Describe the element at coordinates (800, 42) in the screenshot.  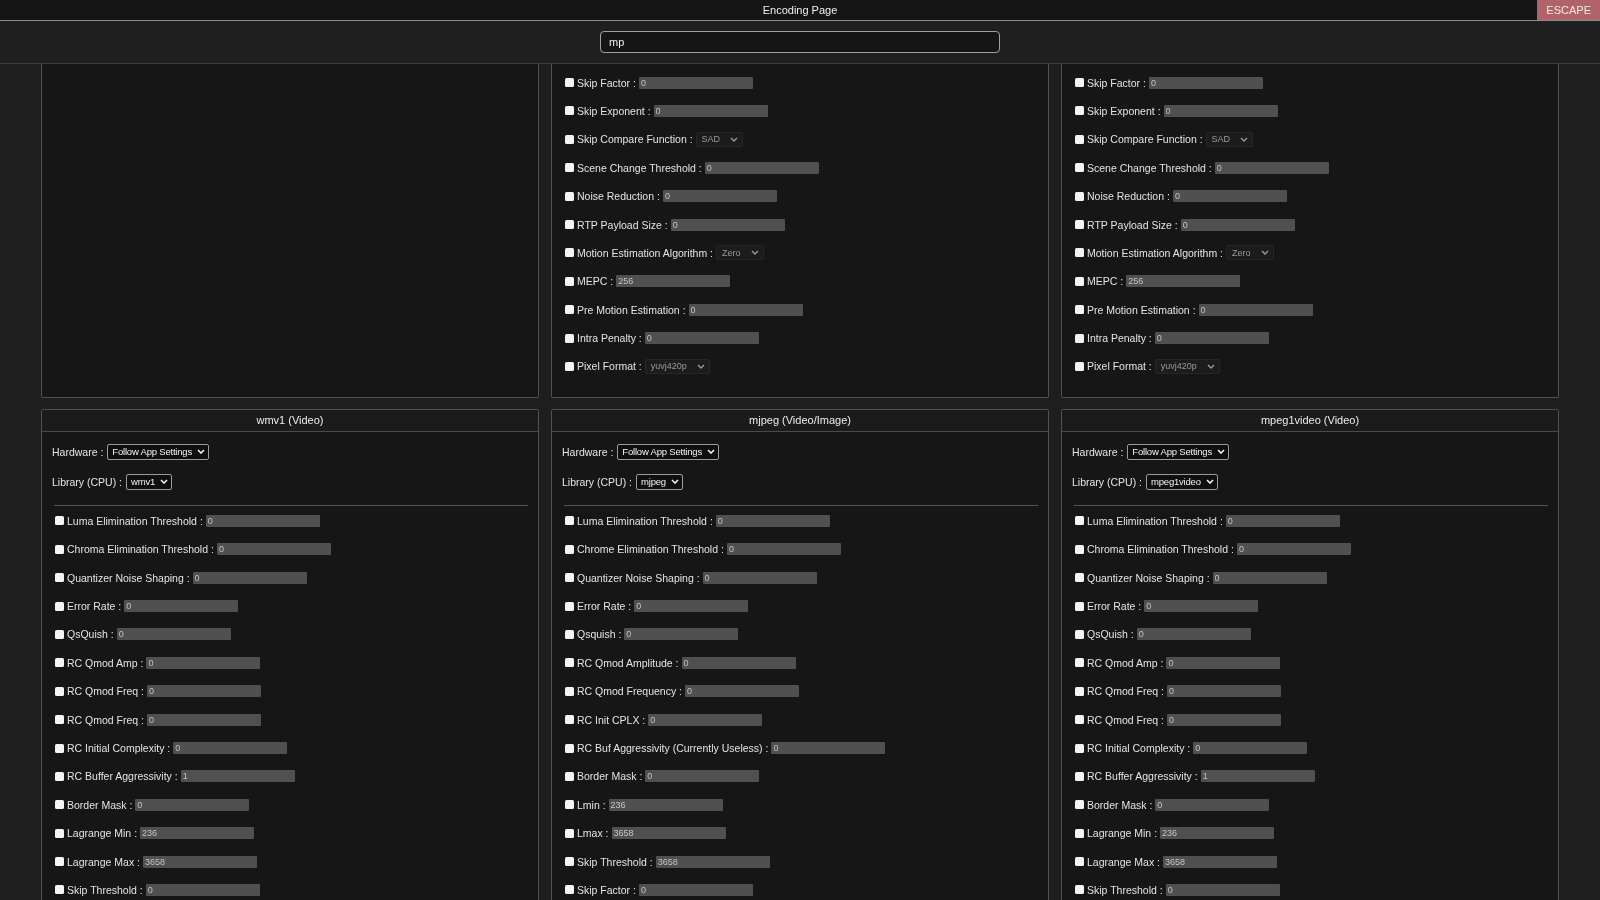
I see `search-field: mp` at that location.